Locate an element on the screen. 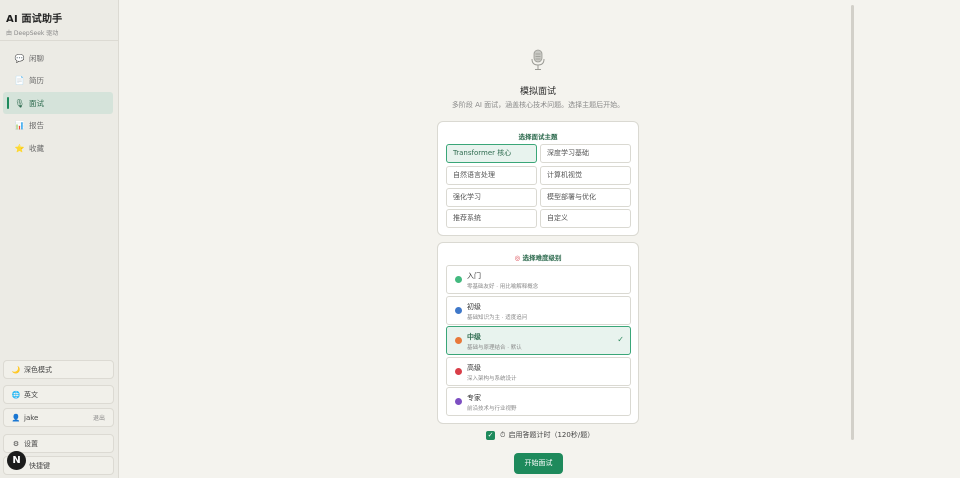  level-name: 中级 is located at coordinates (474, 337).